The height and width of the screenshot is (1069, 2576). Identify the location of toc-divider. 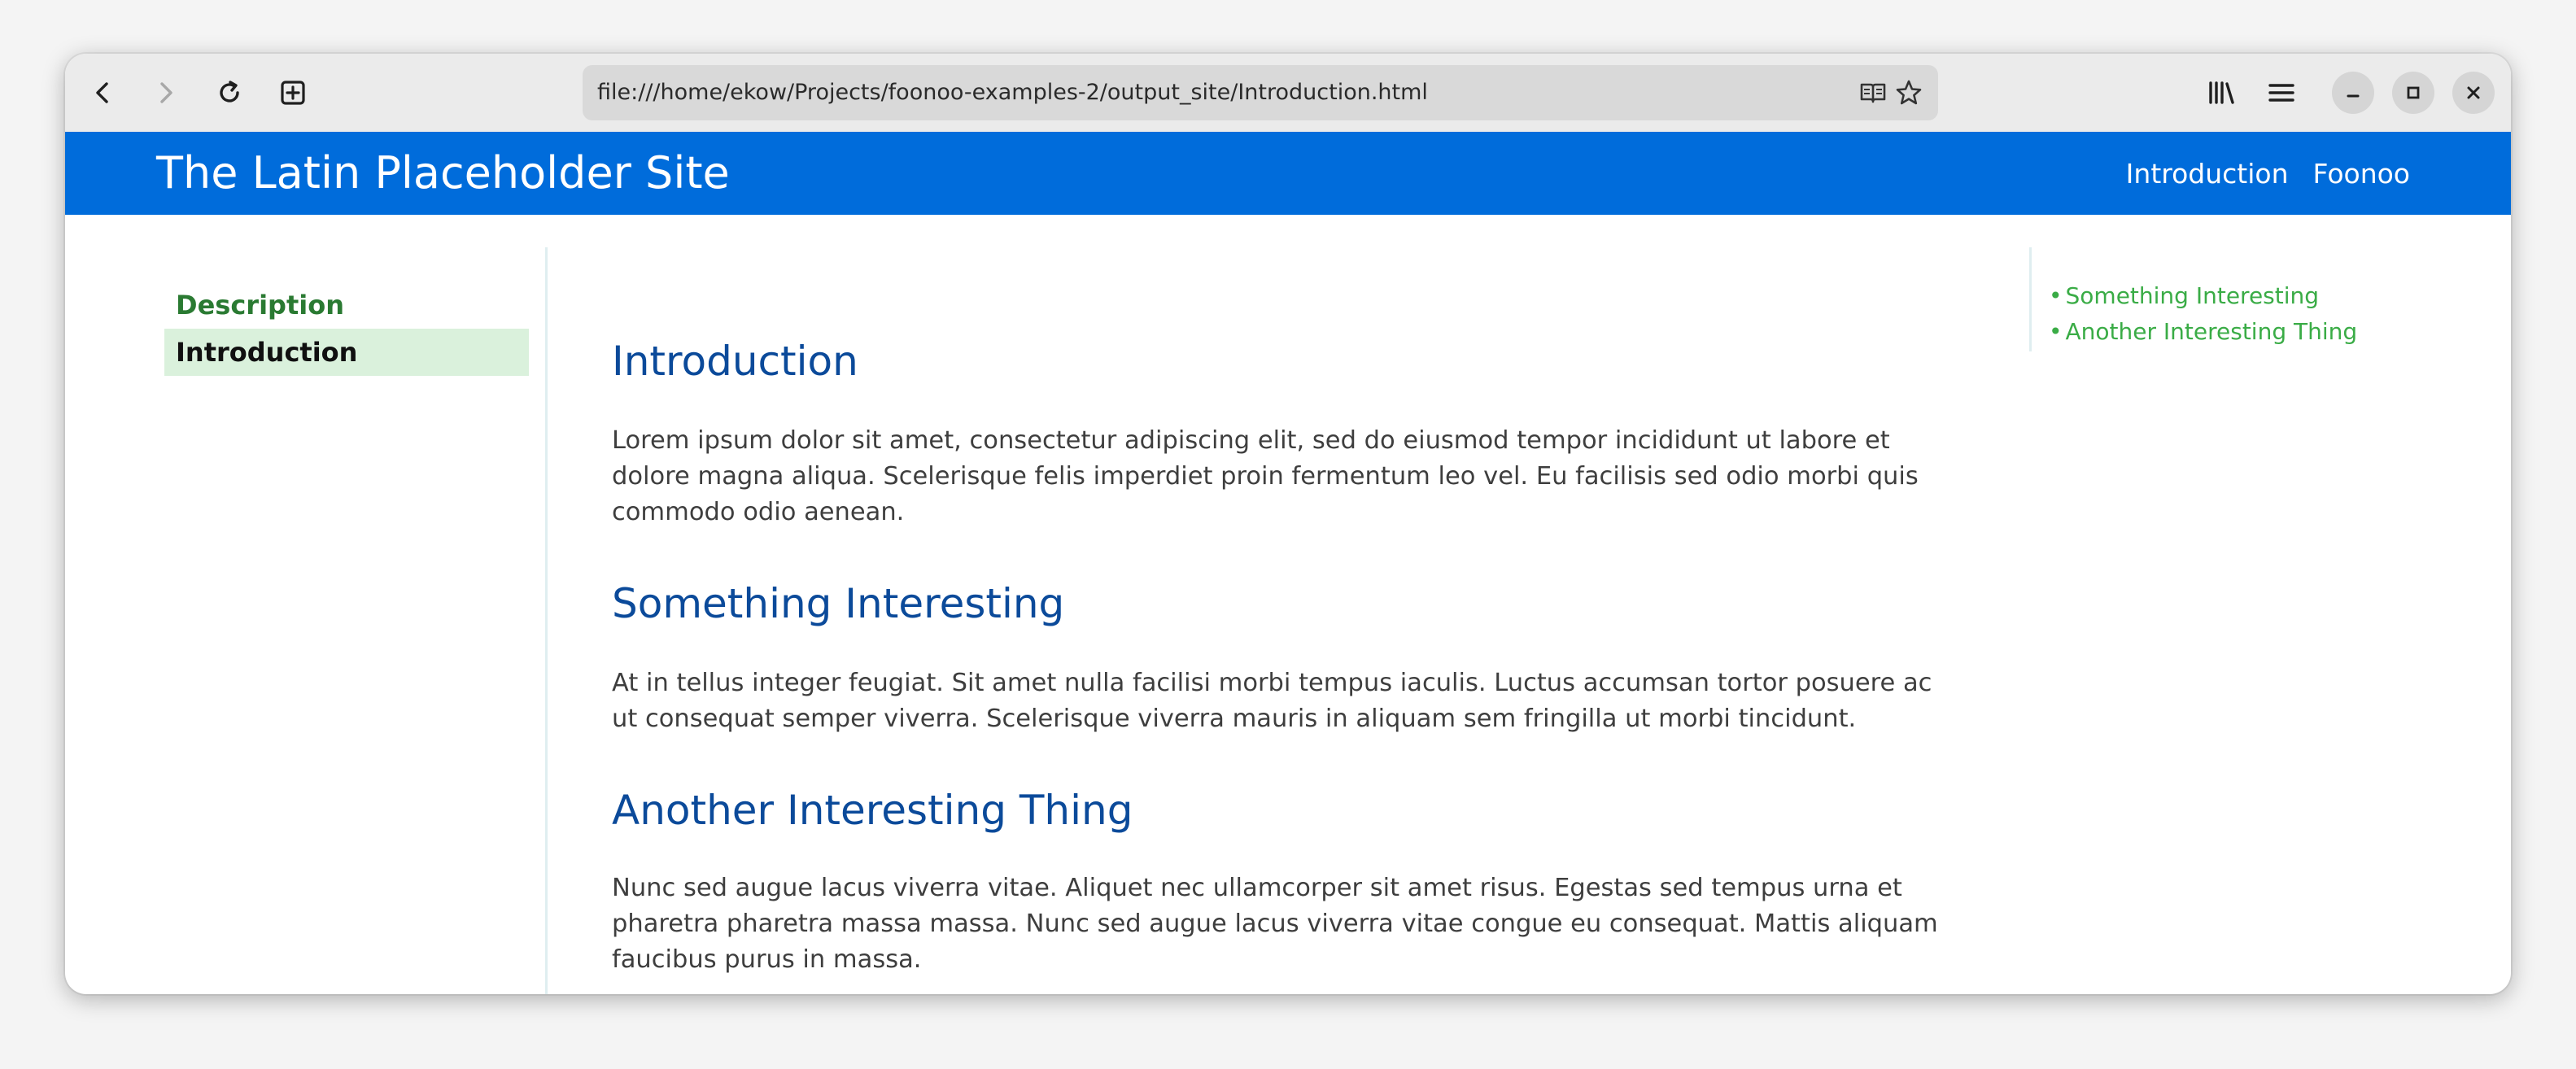
(2030, 299).